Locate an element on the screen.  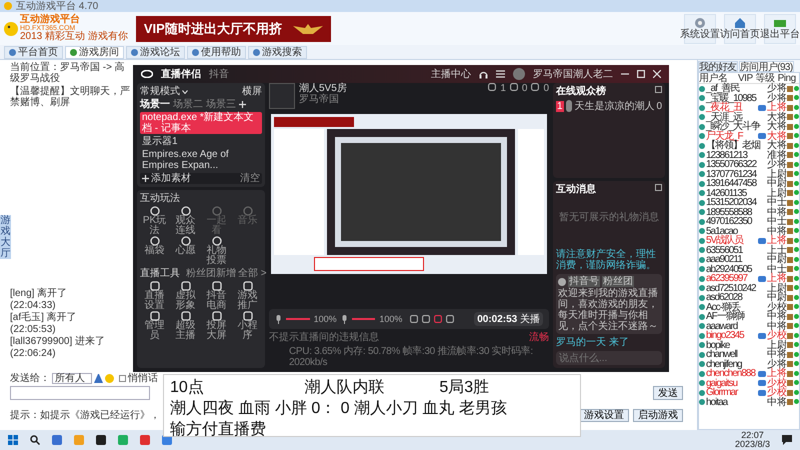
clock-time: 22:07 is located at coordinates (752, 435).